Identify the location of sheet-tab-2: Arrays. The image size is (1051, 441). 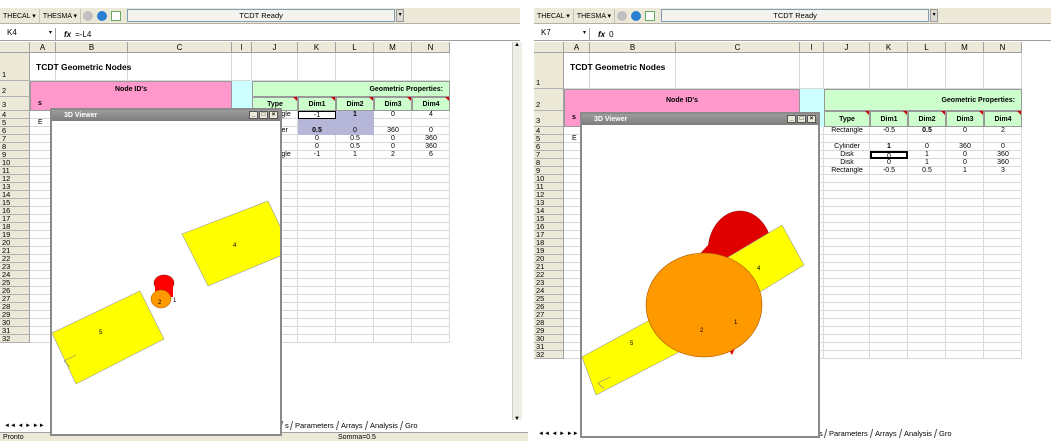
(351, 425).